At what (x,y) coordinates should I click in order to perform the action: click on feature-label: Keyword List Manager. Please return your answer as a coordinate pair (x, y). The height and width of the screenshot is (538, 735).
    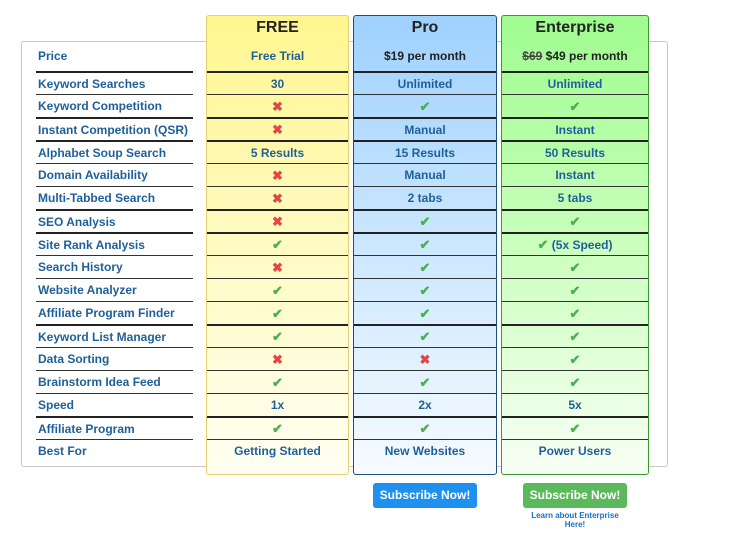
    Looking at the image, I should click on (114, 335).